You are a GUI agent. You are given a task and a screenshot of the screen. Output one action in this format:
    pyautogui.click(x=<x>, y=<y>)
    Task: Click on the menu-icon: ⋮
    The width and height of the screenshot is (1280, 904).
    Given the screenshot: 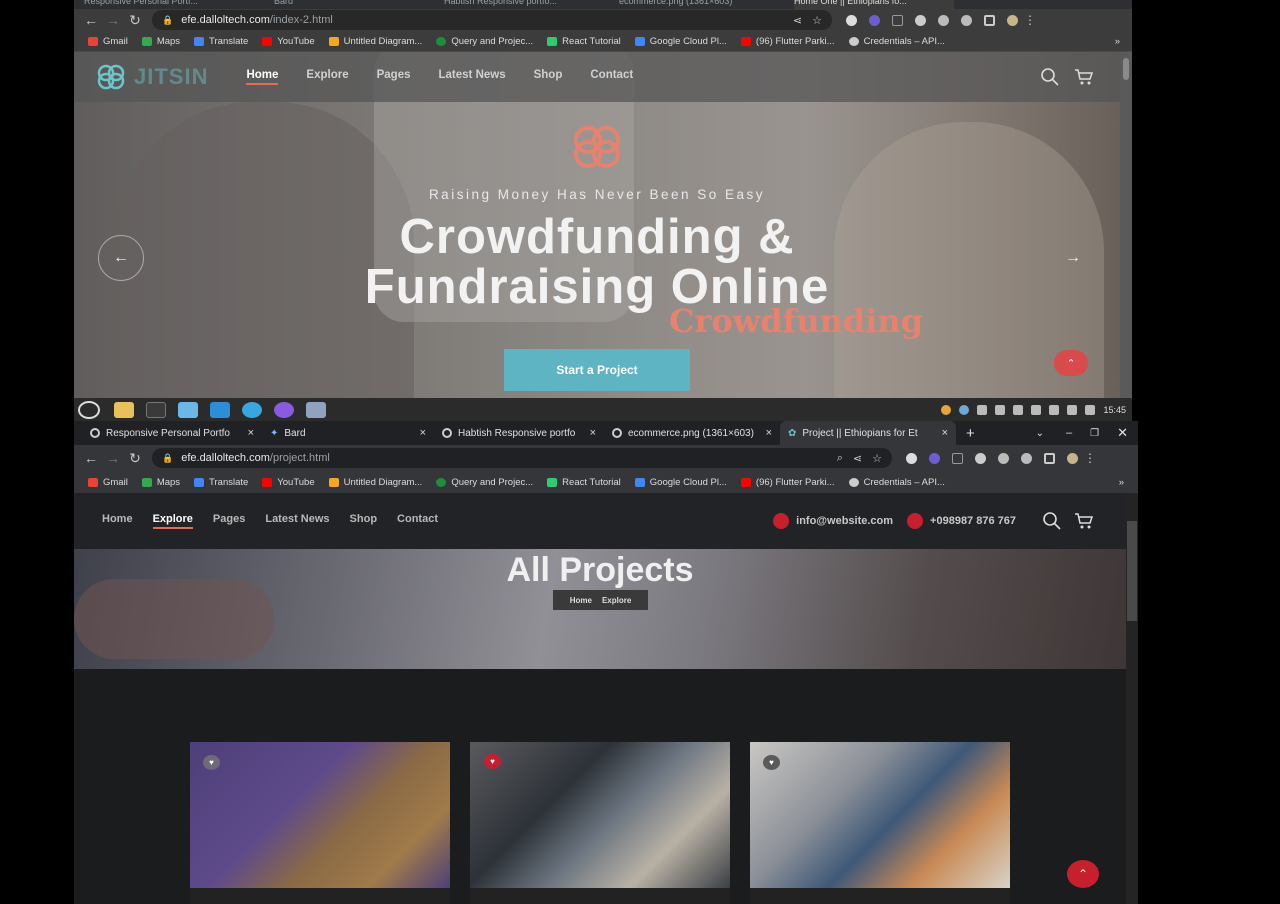 What is the action you would take?
    pyautogui.click(x=1090, y=458)
    